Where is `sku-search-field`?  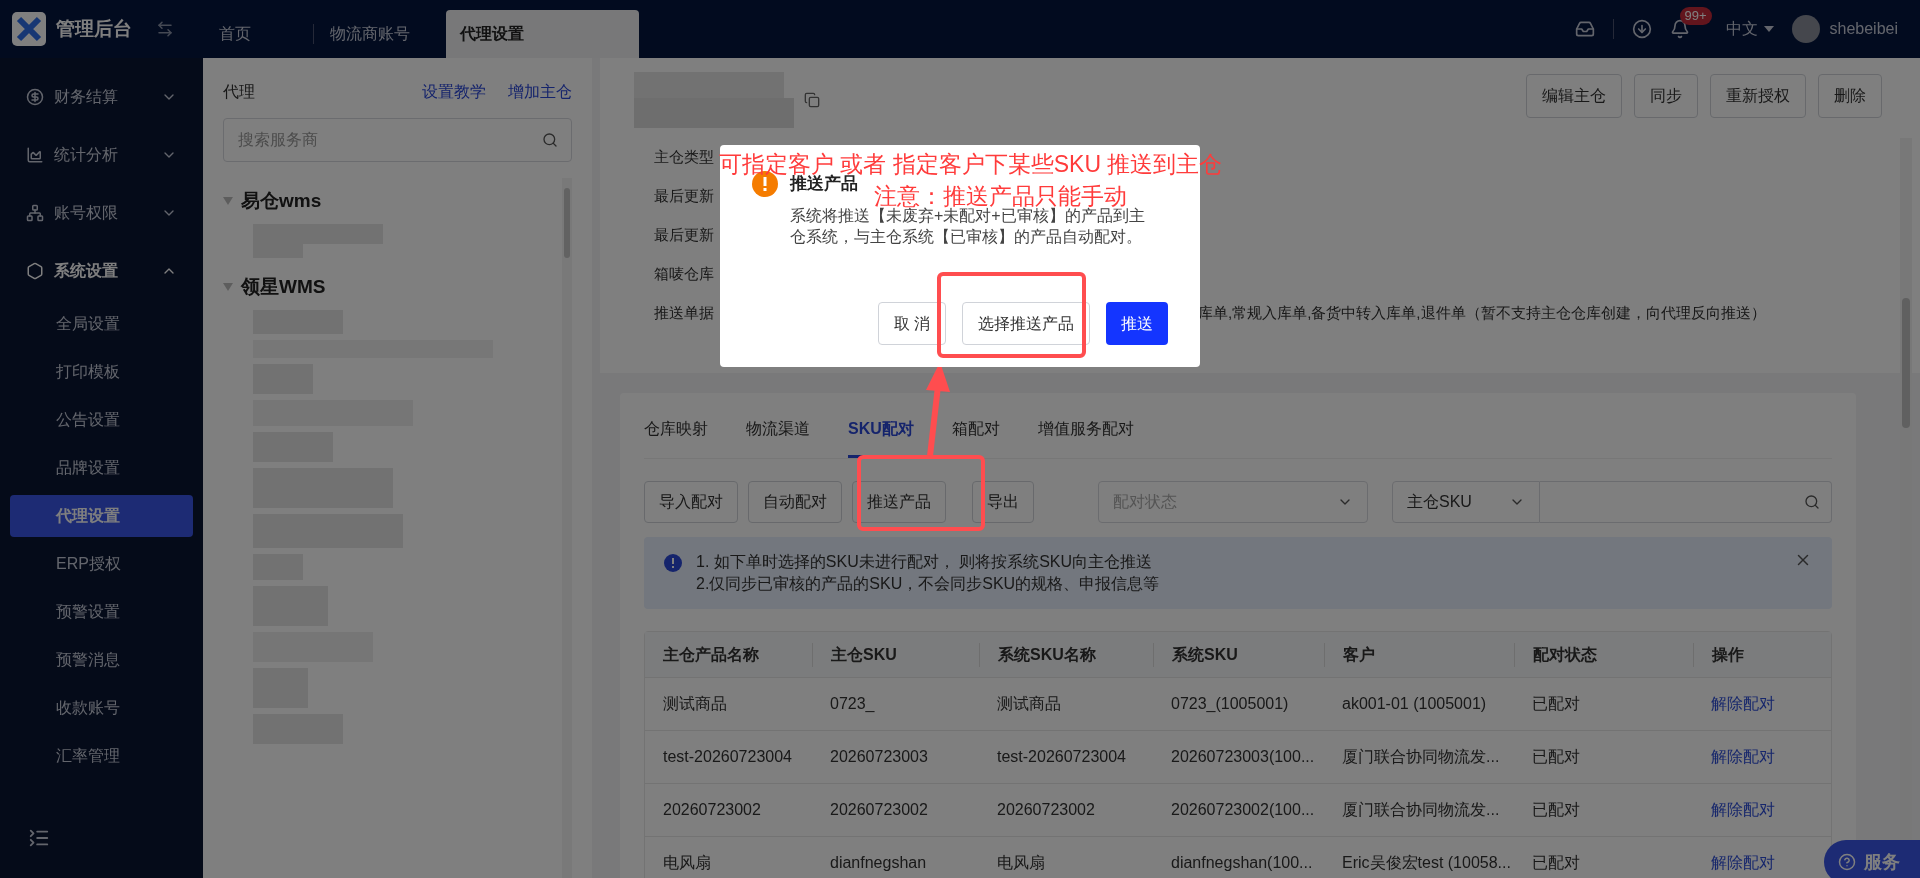 sku-search-field is located at coordinates (1686, 502).